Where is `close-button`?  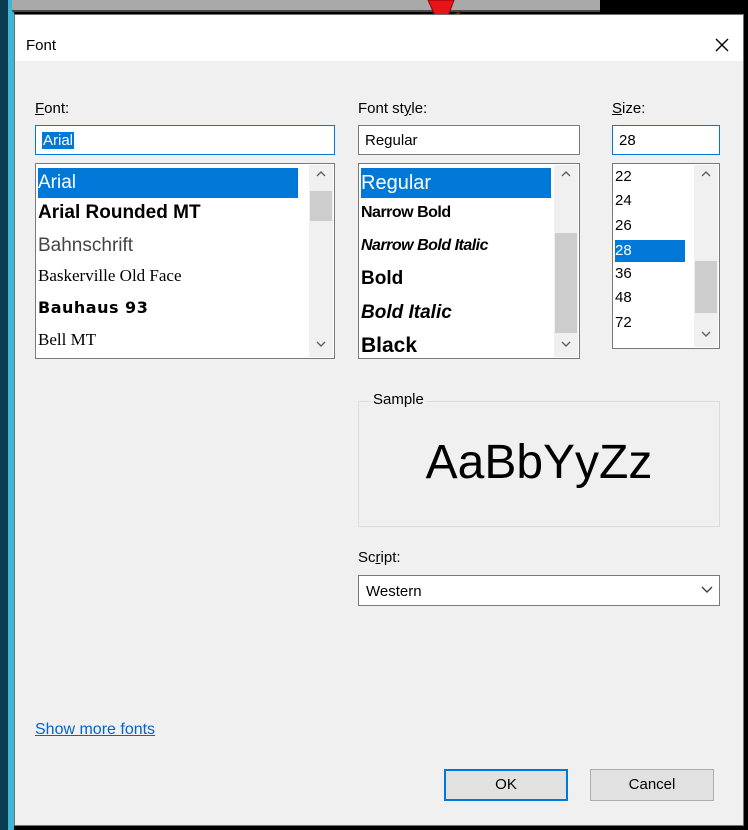
close-button is located at coordinates (722, 46).